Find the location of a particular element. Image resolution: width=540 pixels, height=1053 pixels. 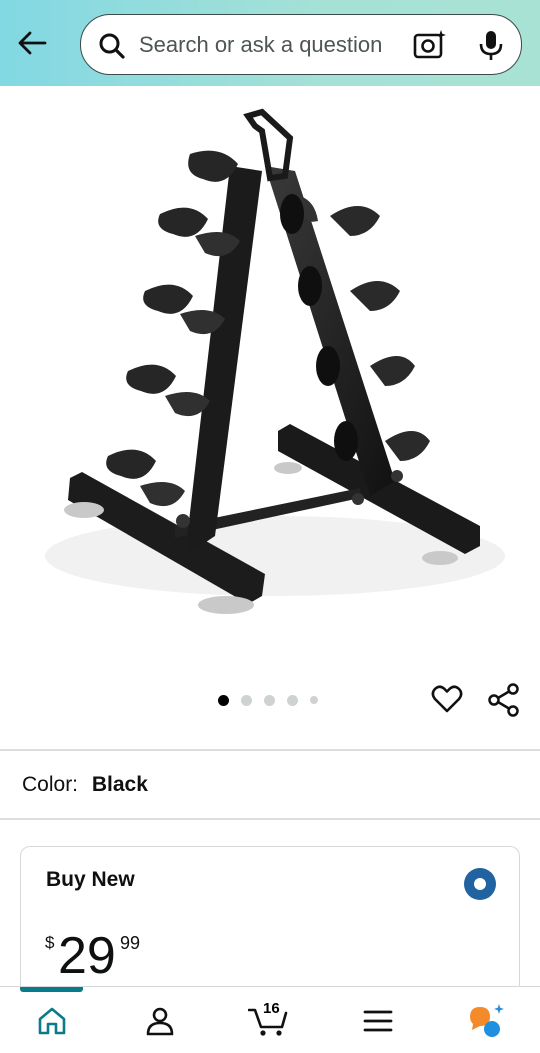

nav-menu is located at coordinates (378, 1021).